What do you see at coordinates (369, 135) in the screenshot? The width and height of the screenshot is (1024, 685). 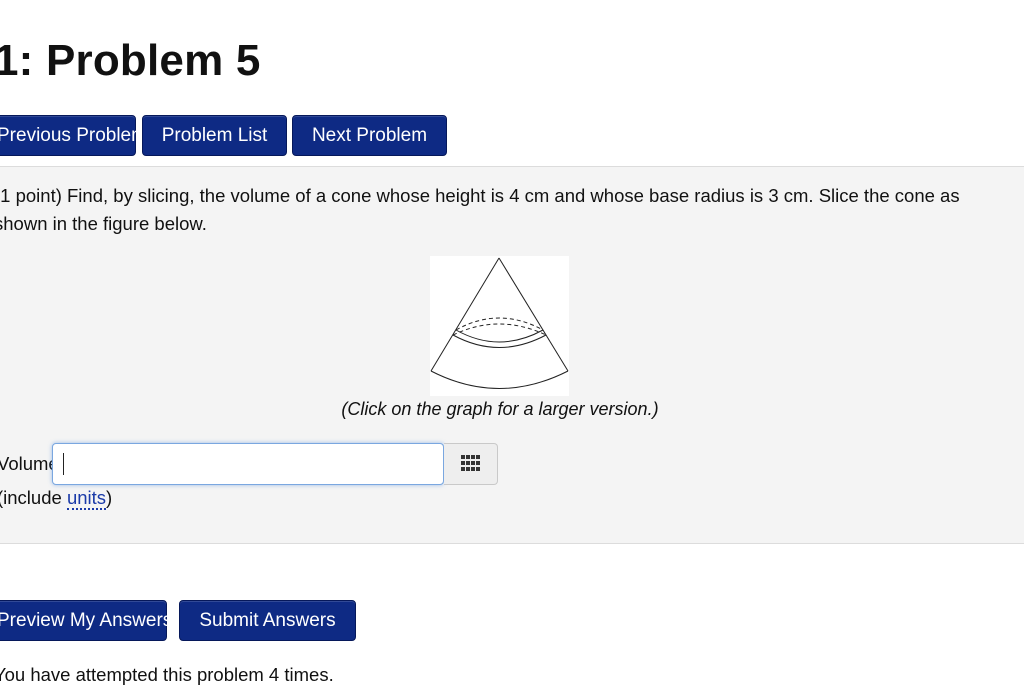 I see `next-problem-button: Next Problem` at bounding box center [369, 135].